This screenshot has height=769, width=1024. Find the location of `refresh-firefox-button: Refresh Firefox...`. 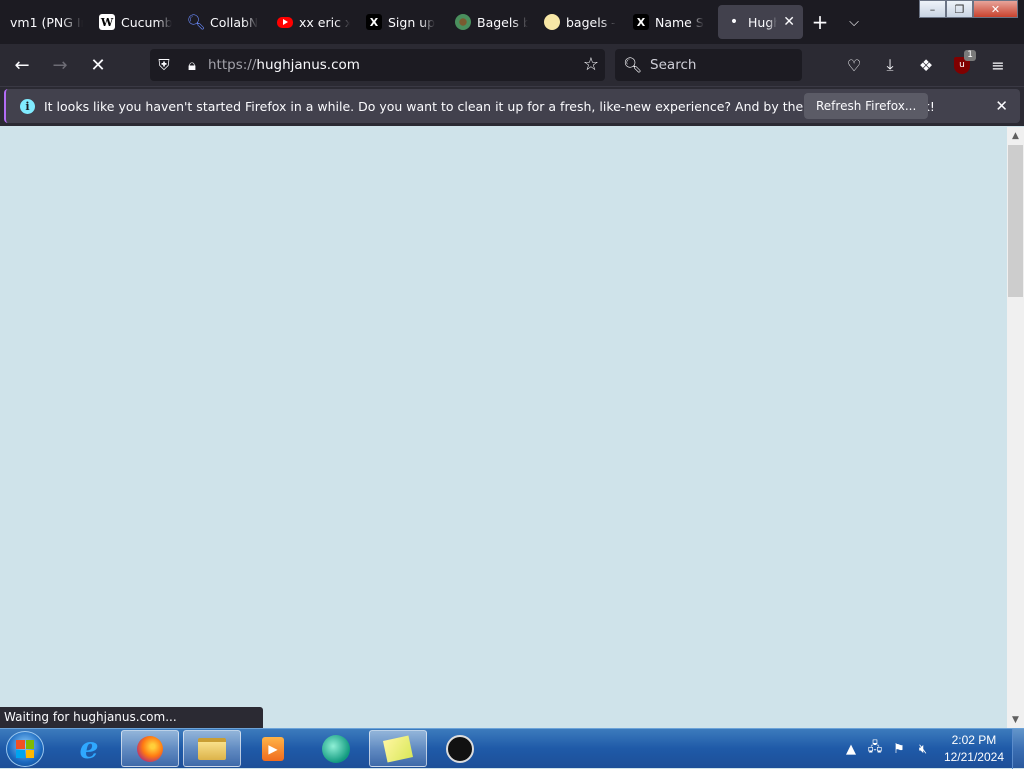

refresh-firefox-button: Refresh Firefox... is located at coordinates (866, 106).